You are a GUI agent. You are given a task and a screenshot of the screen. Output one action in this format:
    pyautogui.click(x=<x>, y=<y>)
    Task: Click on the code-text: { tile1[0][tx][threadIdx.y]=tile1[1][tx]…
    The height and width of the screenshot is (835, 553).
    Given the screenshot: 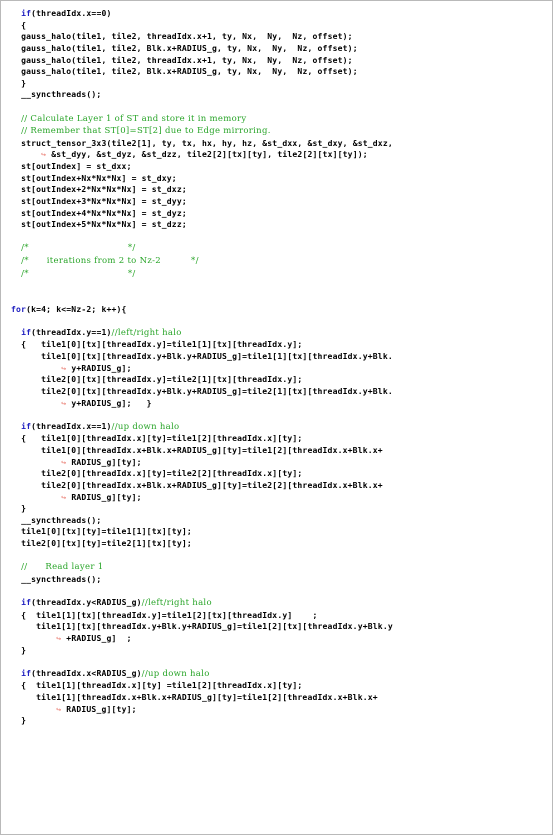 What is the action you would take?
    pyautogui.click(x=162, y=345)
    